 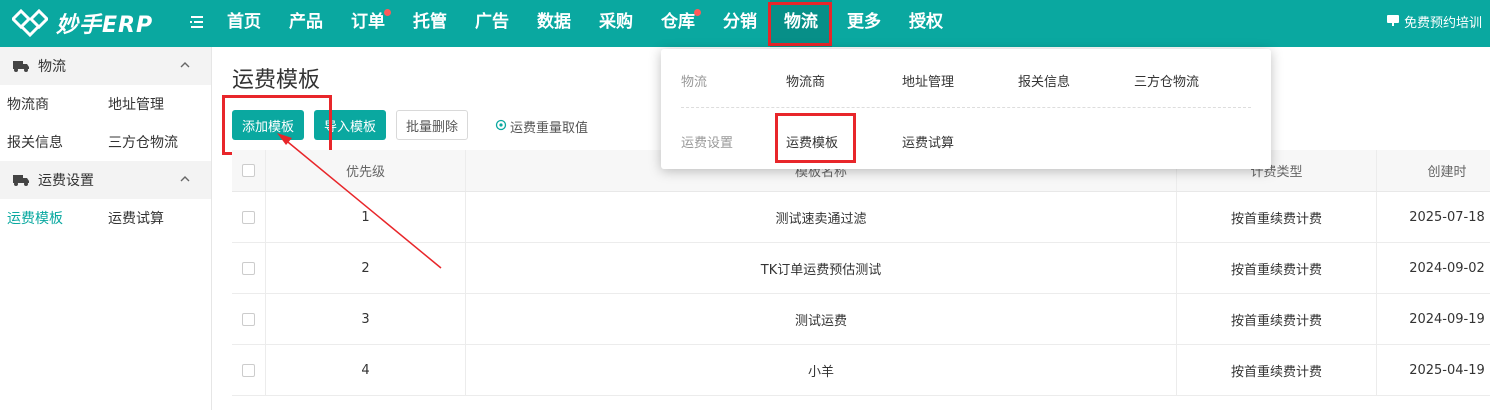 What do you see at coordinates (554, 23) in the screenshot?
I see `nav-data: 数据` at bounding box center [554, 23].